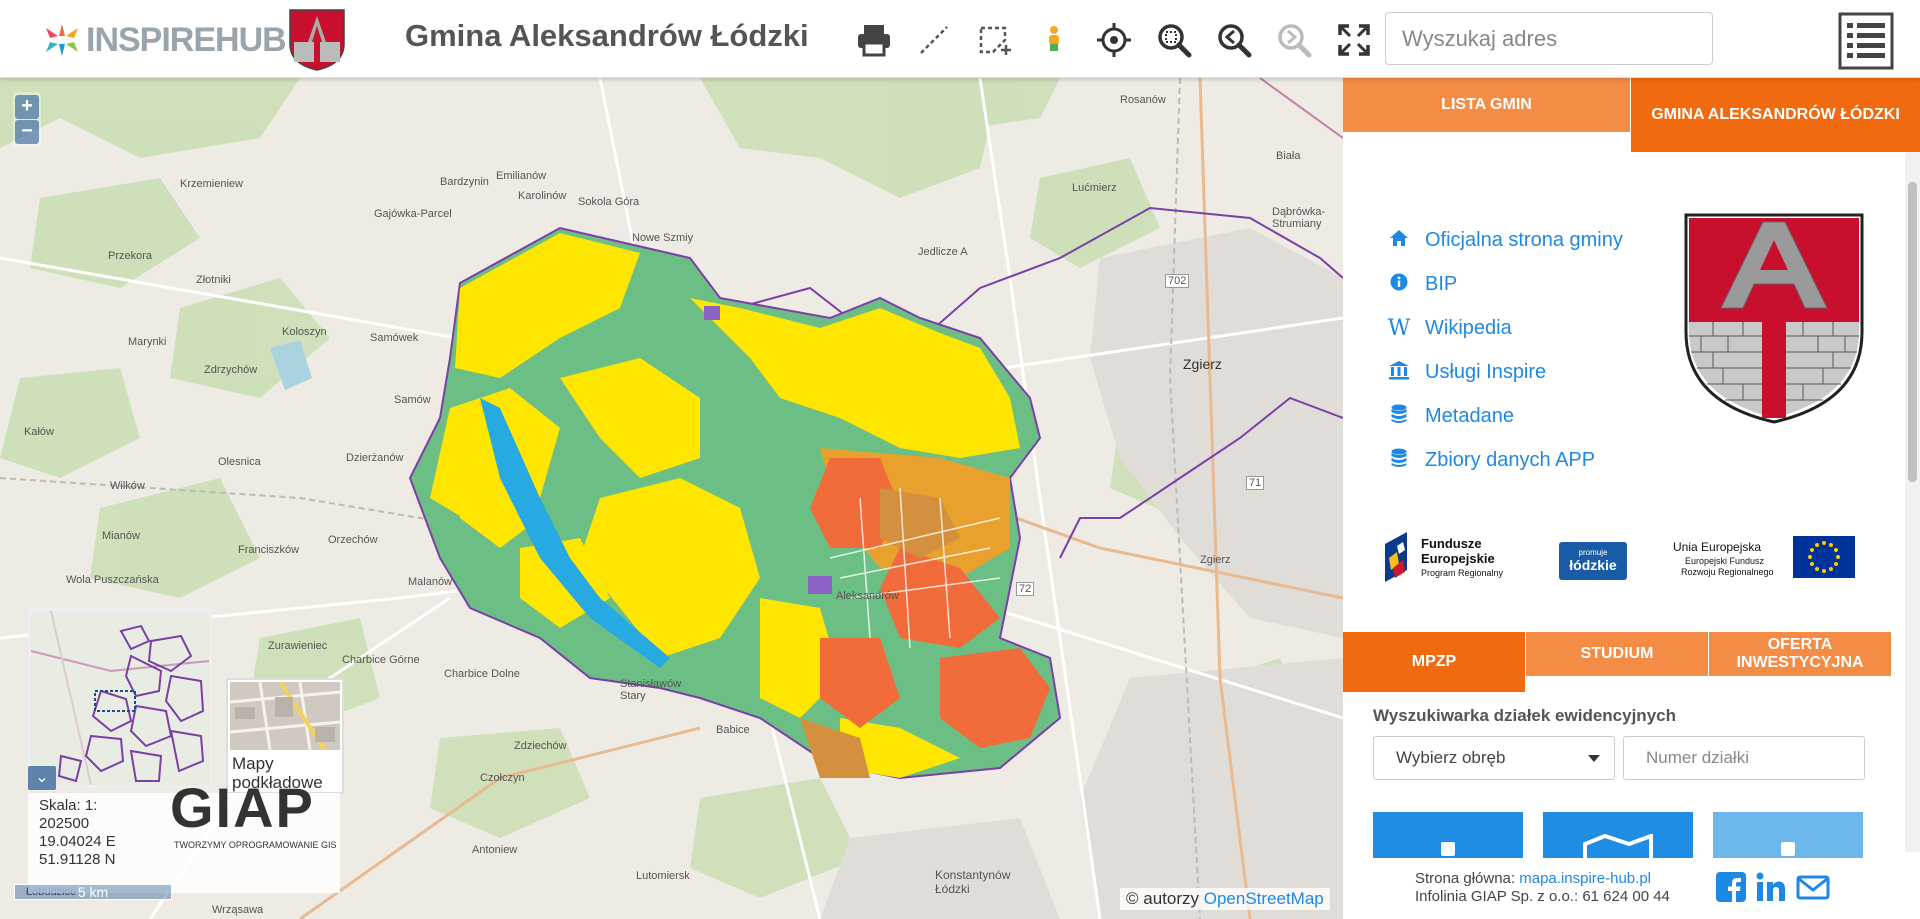 The image size is (1920, 919). I want to click on wikipedia-icon: W, so click(1399, 328).